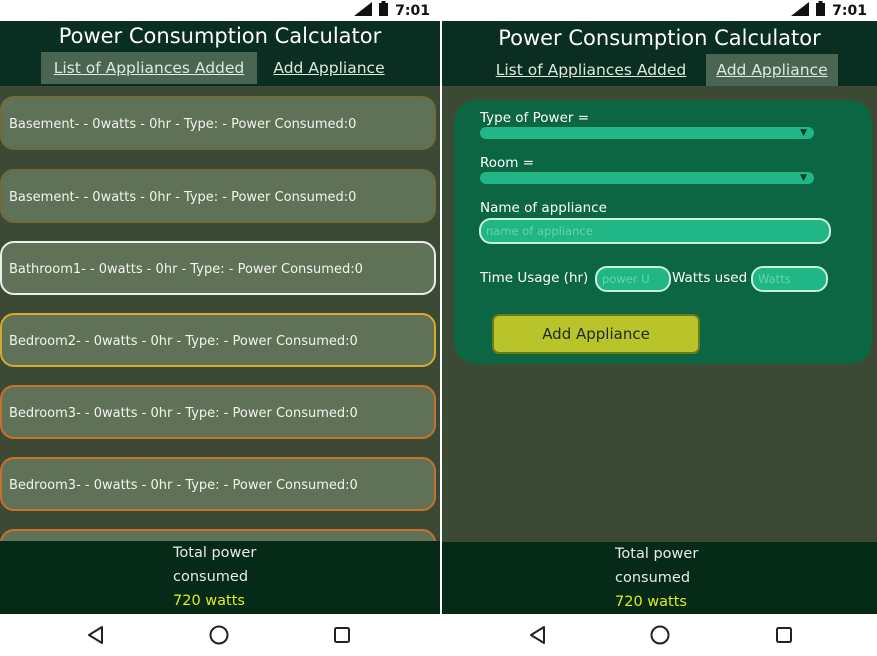 The height and width of the screenshot is (656, 877). Describe the element at coordinates (710, 278) in the screenshot. I see `watts-used-label: Watts used` at that location.